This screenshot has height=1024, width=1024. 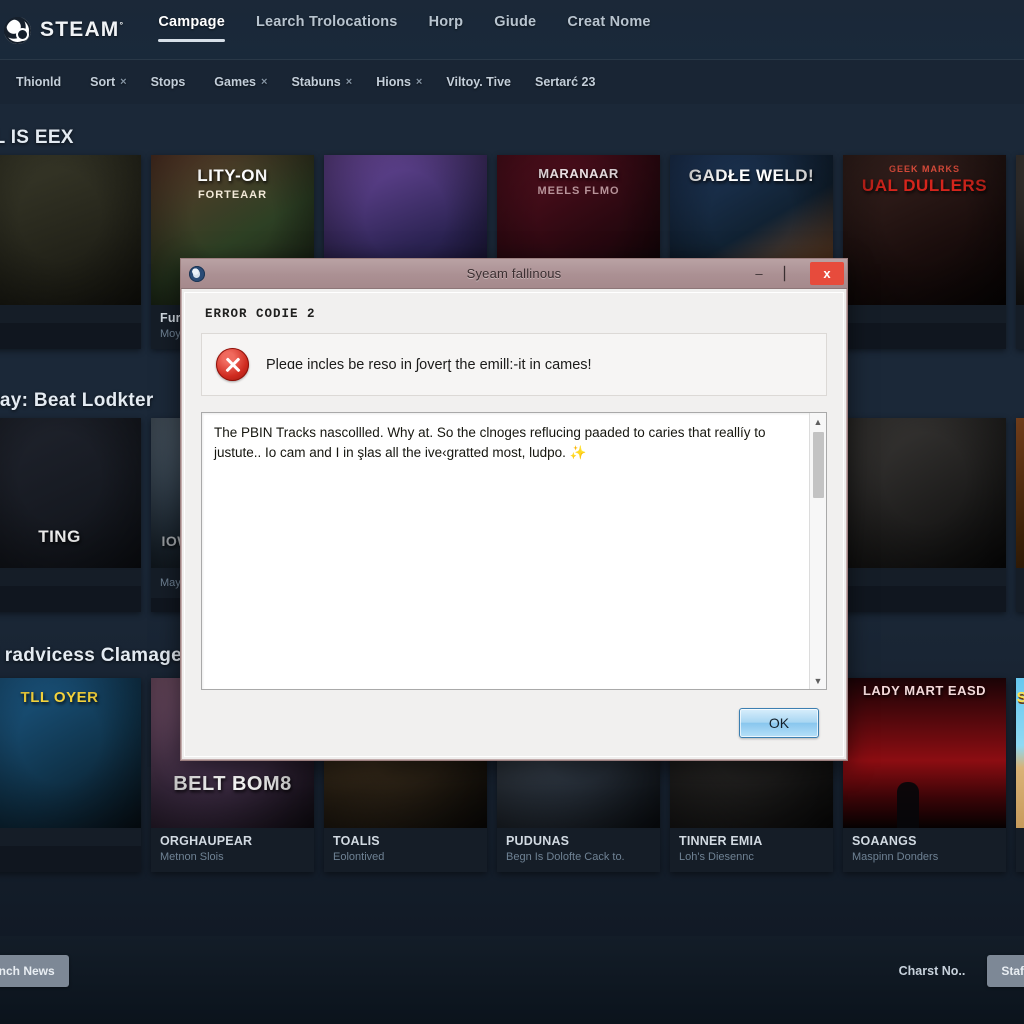 I want to click on game-card-publisher: Loh's Diesennc, so click(x=716, y=857).